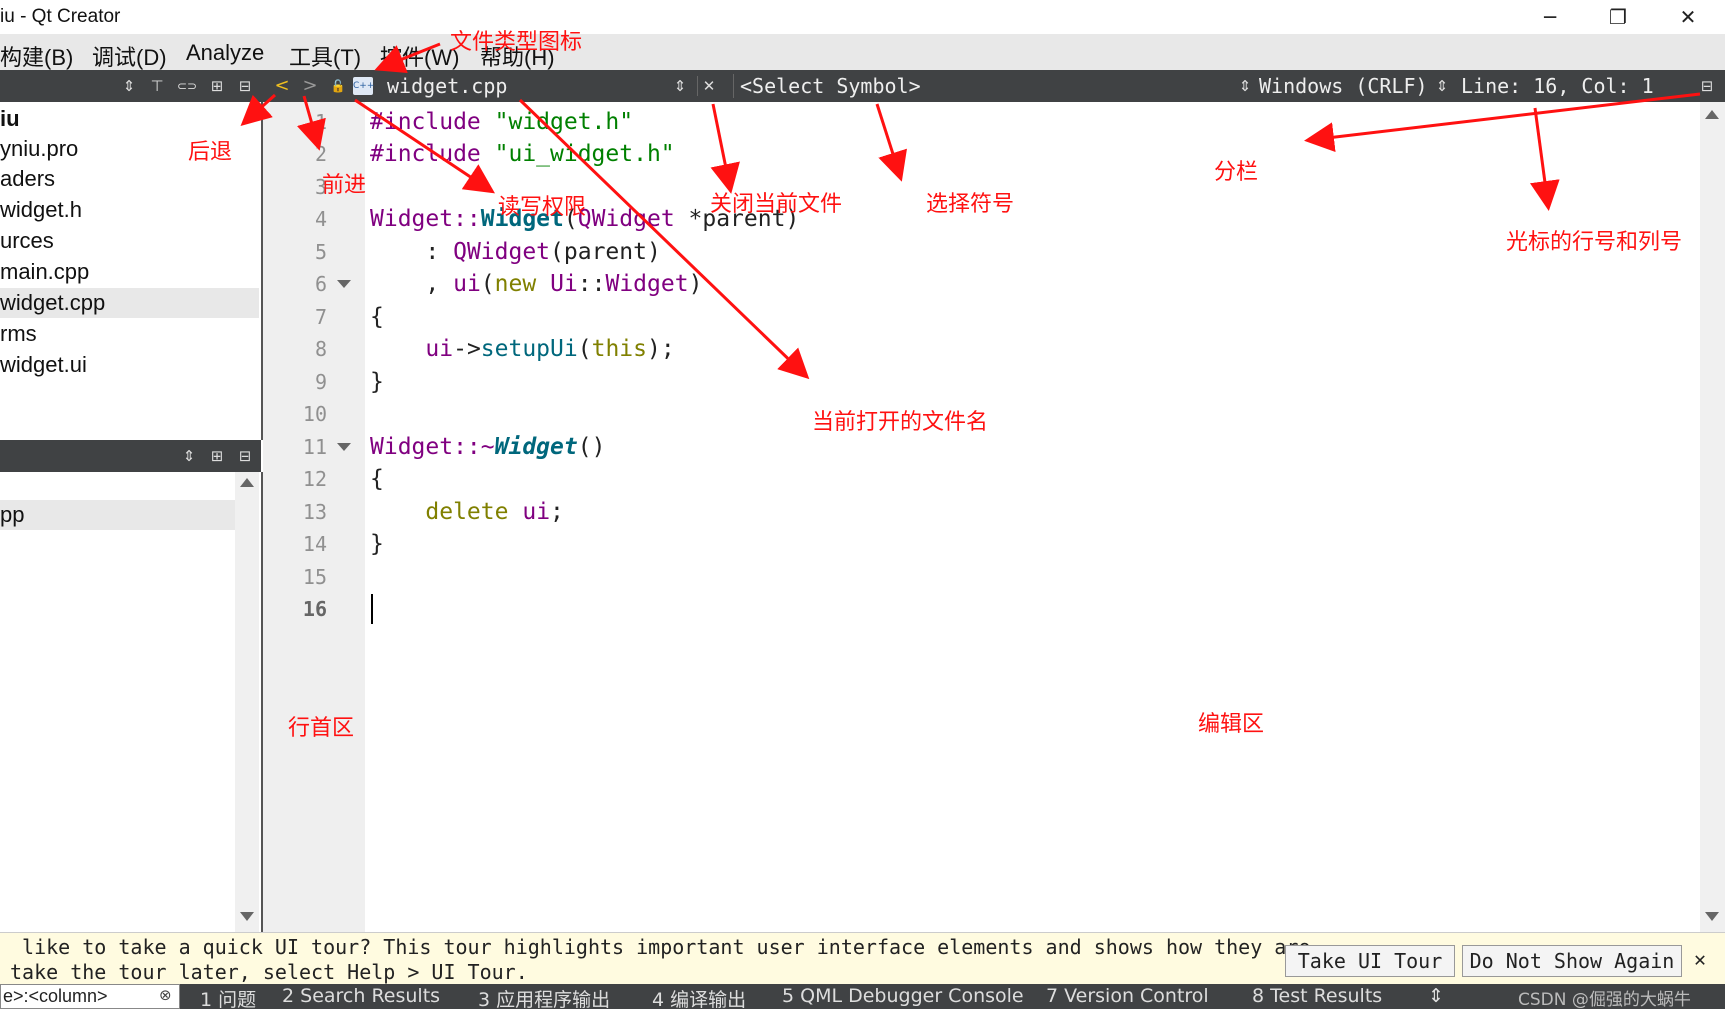 The image size is (1725, 1012). What do you see at coordinates (325, 56) in the screenshot?
I see `menu-tools: 工具(T)` at bounding box center [325, 56].